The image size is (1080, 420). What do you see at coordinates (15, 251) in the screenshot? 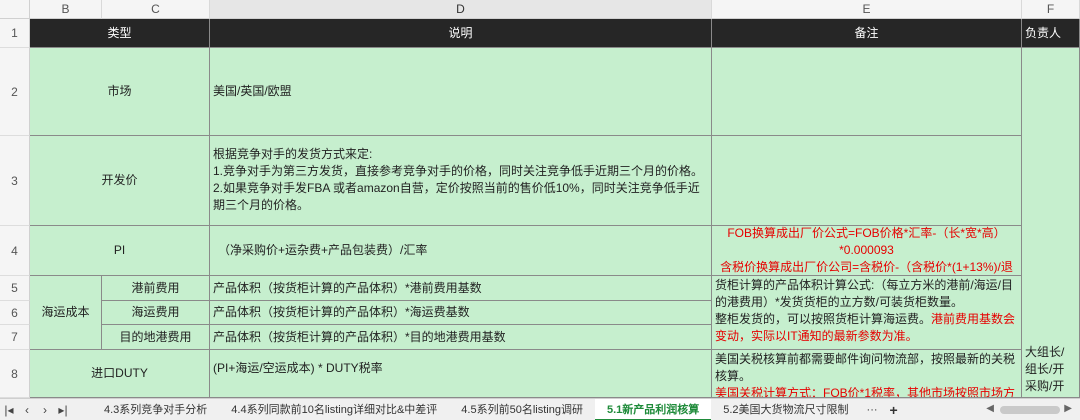
I see `row-header-4: 4` at bounding box center [15, 251].